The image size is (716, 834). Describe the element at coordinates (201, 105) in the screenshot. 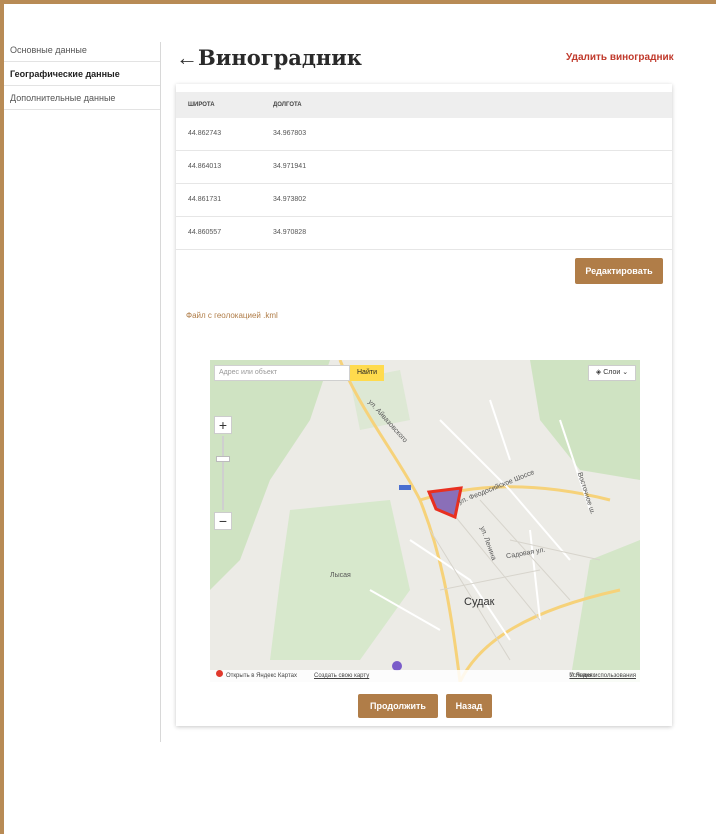

I see `column-header-latitude: Широта` at that location.